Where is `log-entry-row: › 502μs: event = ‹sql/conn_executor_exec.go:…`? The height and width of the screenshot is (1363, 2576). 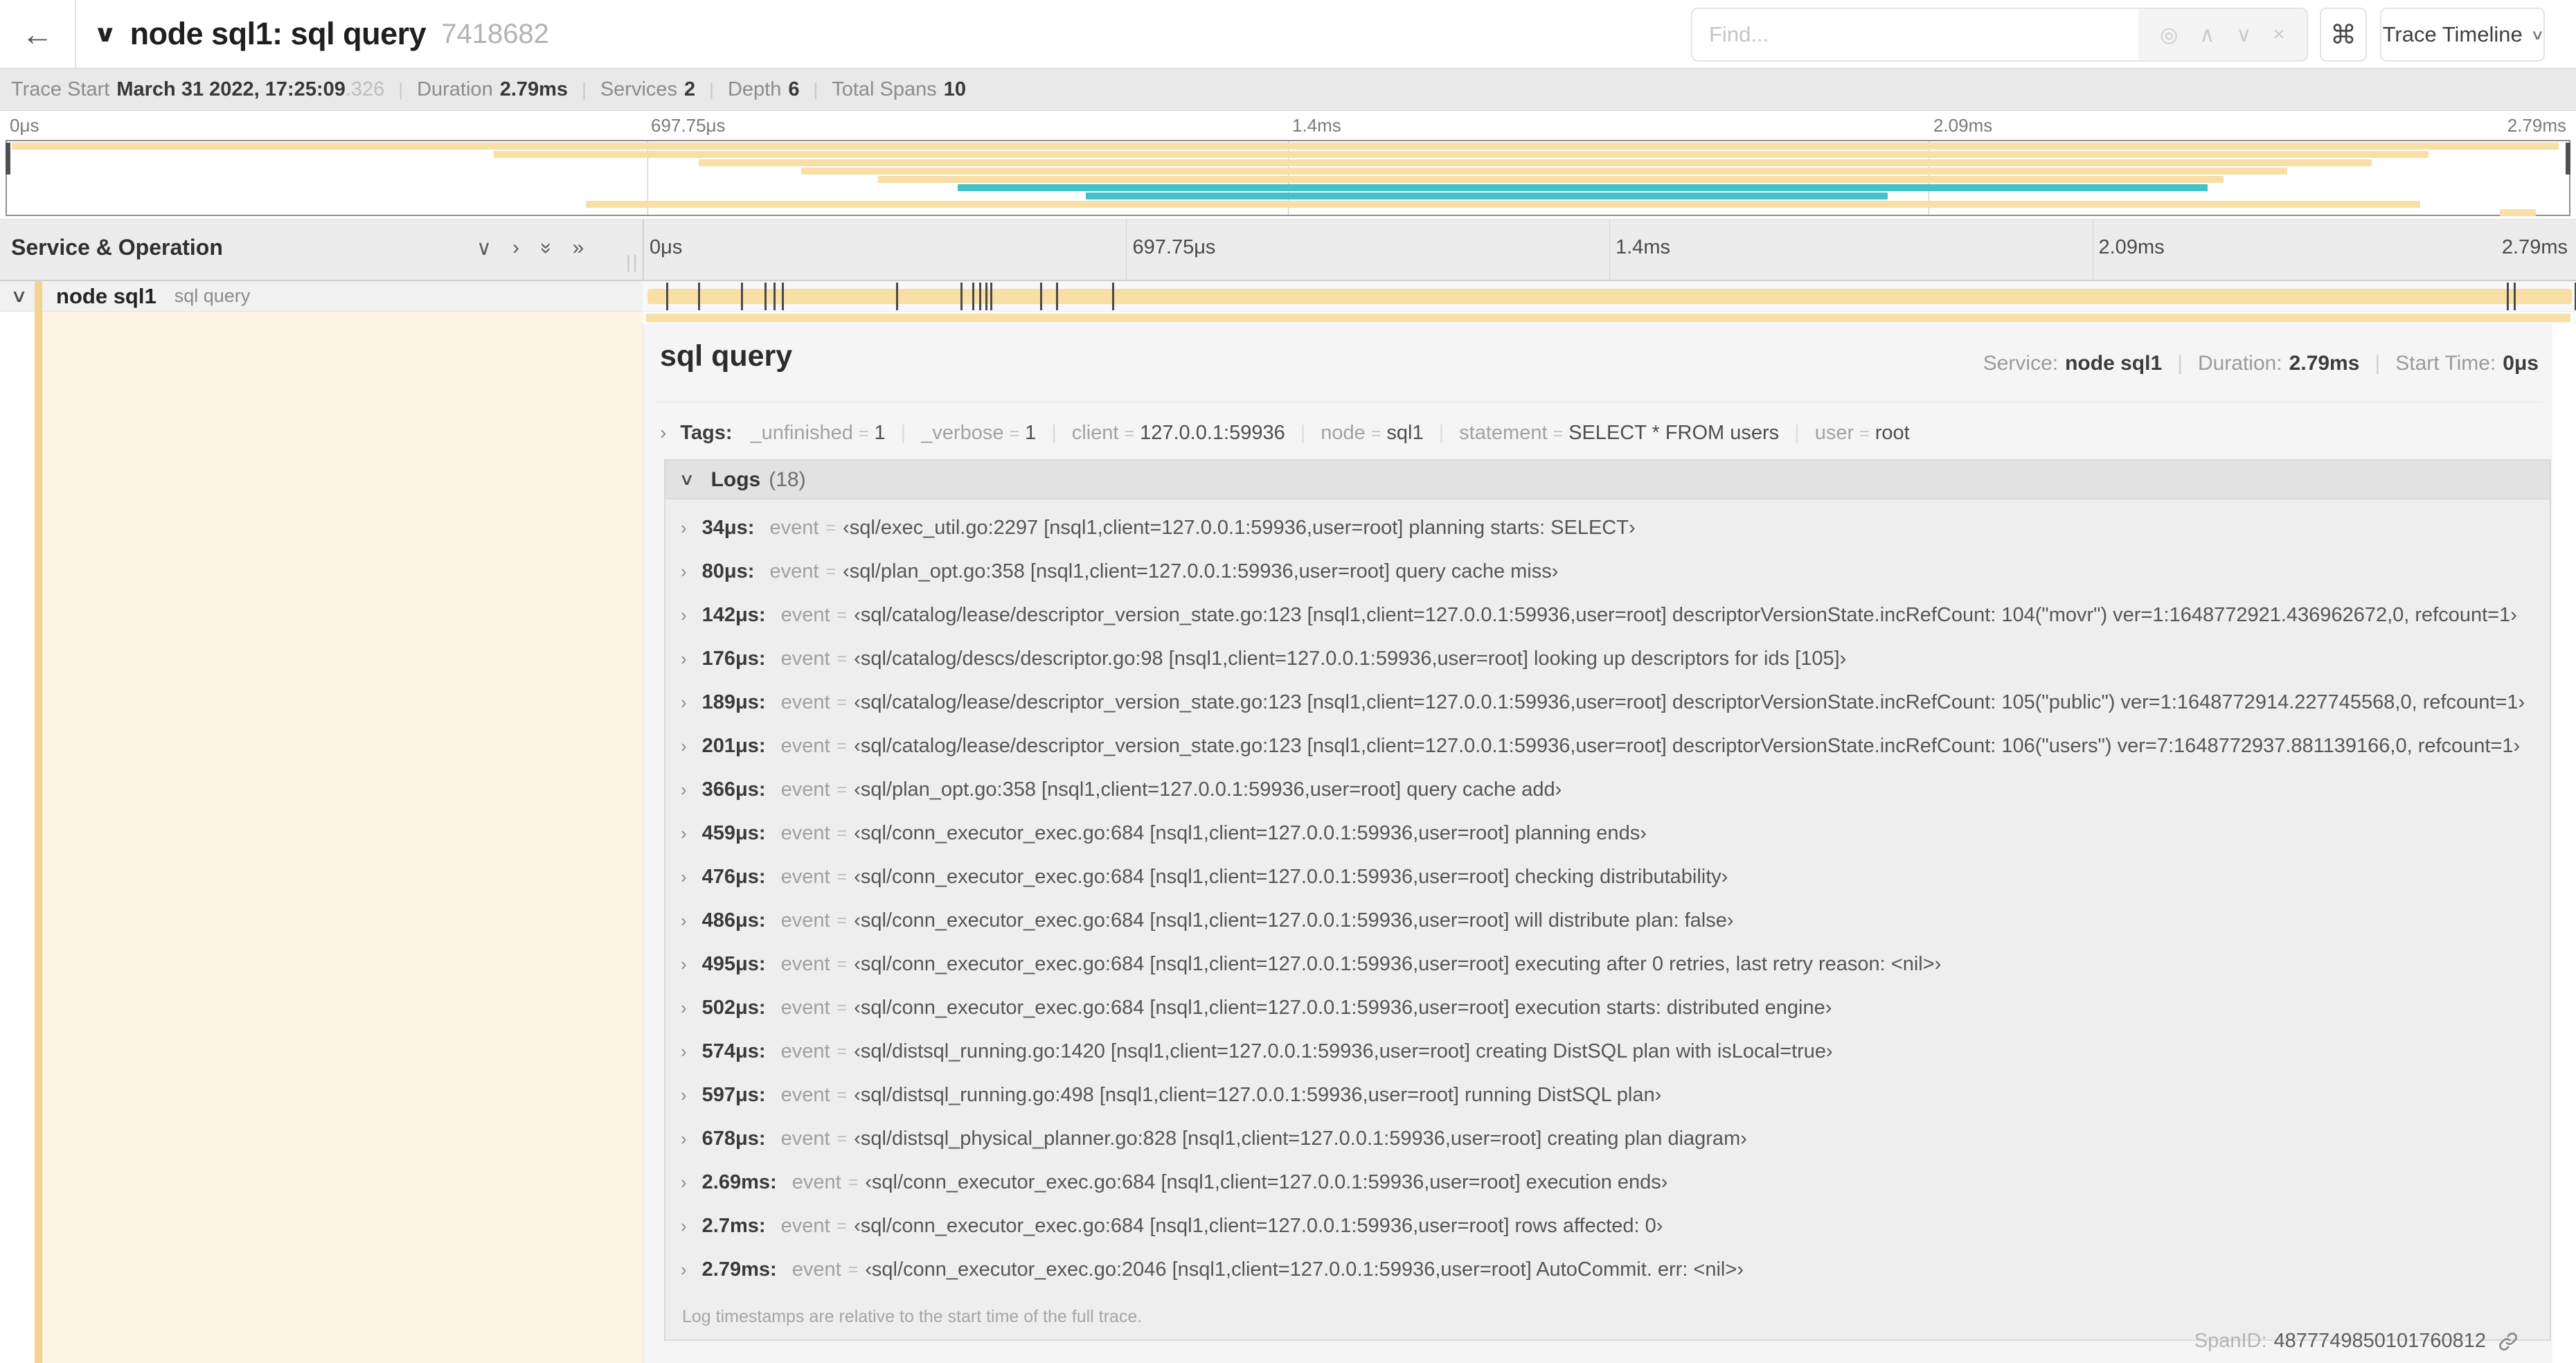 log-entry-row: › 502μs: event = ‹sql/conn_executor_exec.go:… is located at coordinates (1608, 1008).